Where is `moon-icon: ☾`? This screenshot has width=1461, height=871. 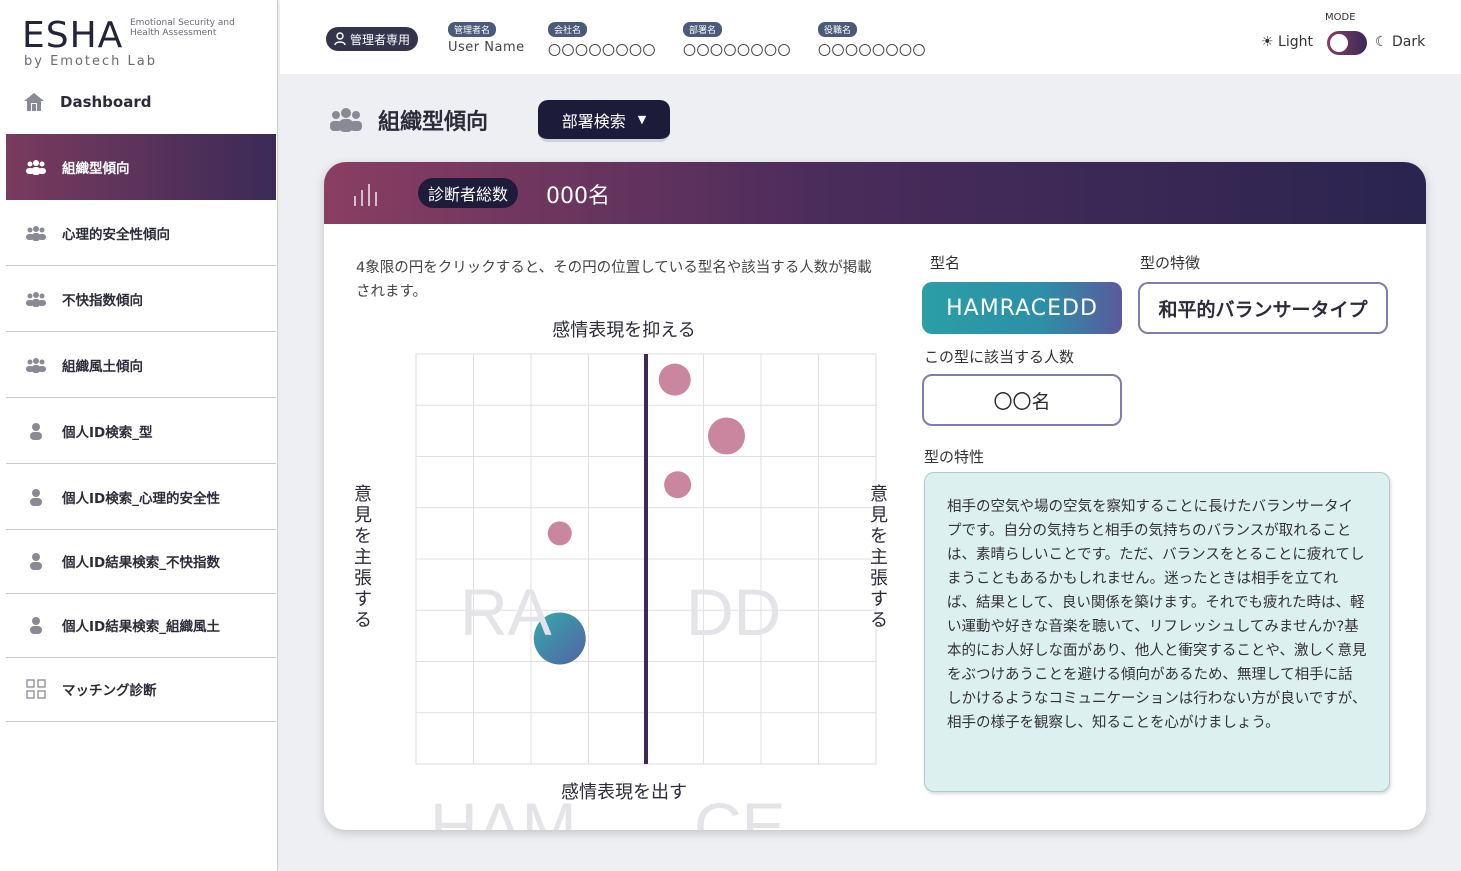
moon-icon: ☾ is located at coordinates (1381, 42).